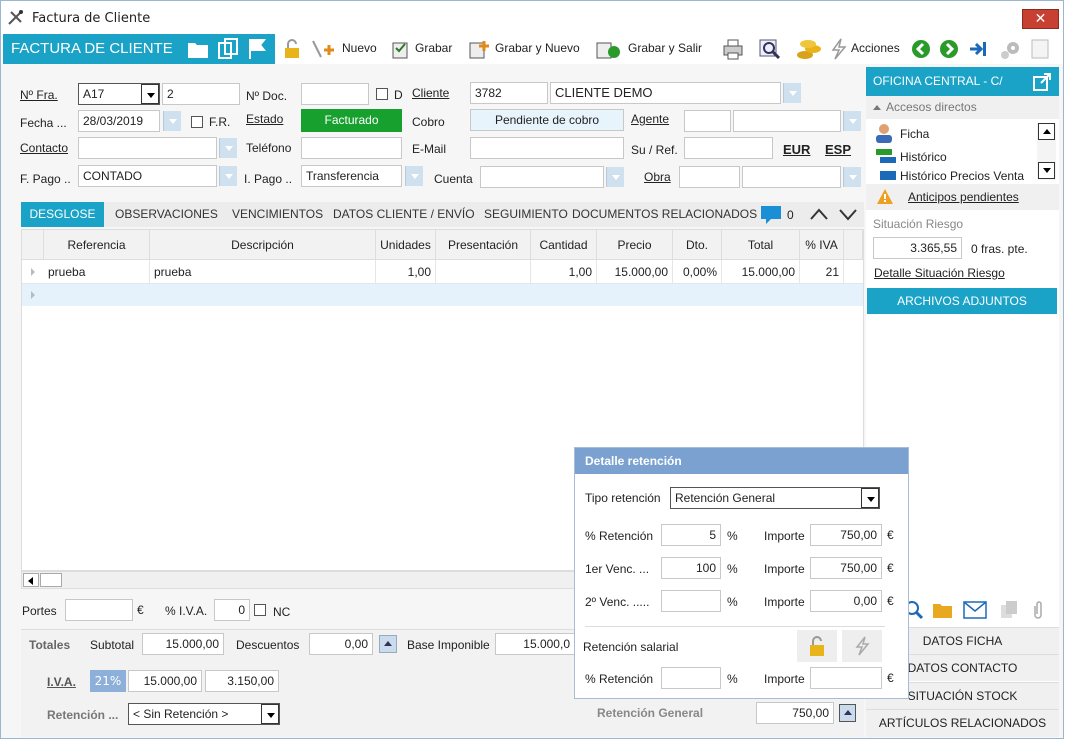 The height and width of the screenshot is (741, 1068). I want to click on column-header: Cantidad, so click(564, 245).